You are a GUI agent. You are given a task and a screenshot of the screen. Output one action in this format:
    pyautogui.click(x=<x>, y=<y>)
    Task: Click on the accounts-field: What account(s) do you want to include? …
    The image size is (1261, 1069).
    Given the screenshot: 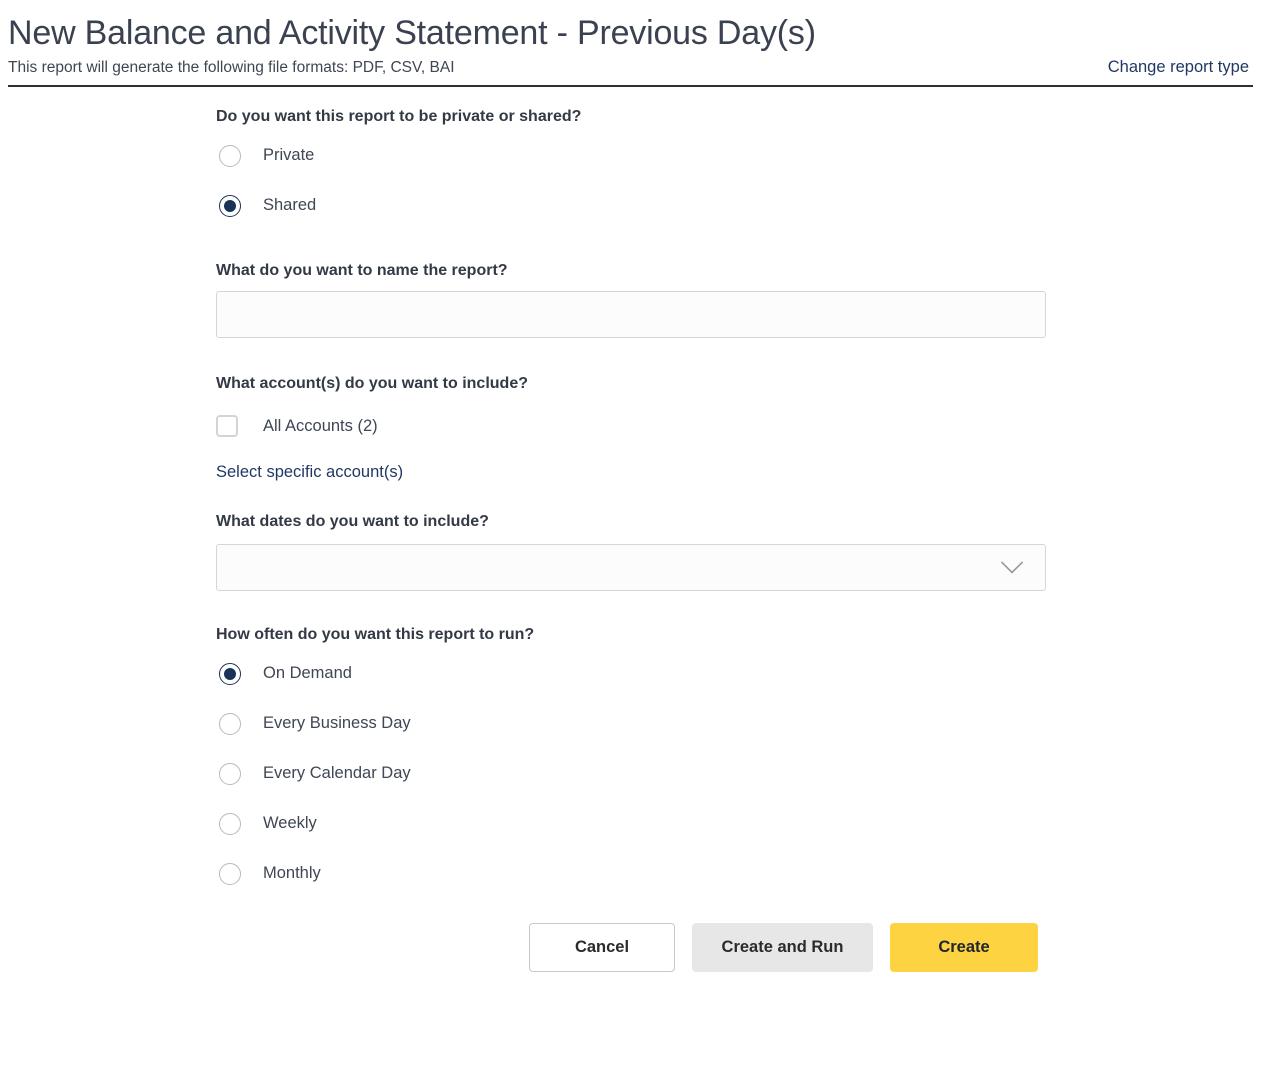 What is the action you would take?
    pyautogui.click(x=738, y=428)
    